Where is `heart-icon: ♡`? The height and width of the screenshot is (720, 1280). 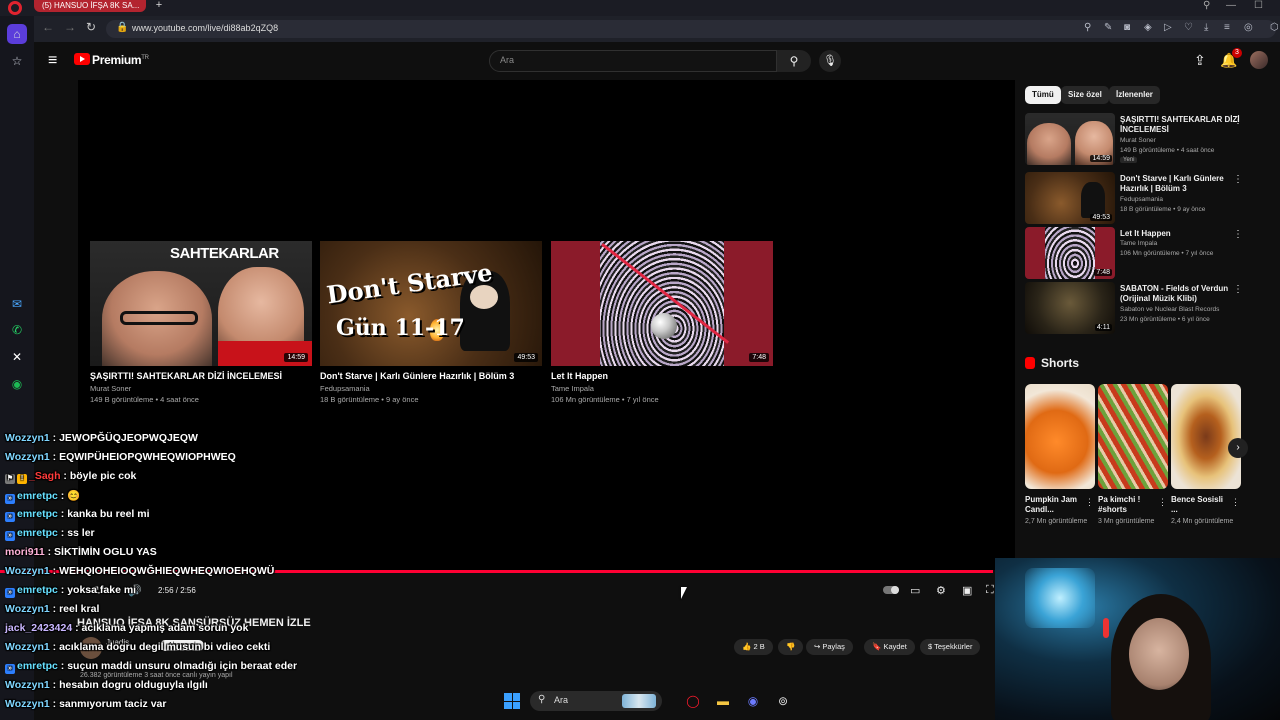 heart-icon: ♡ is located at coordinates (1188, 27).